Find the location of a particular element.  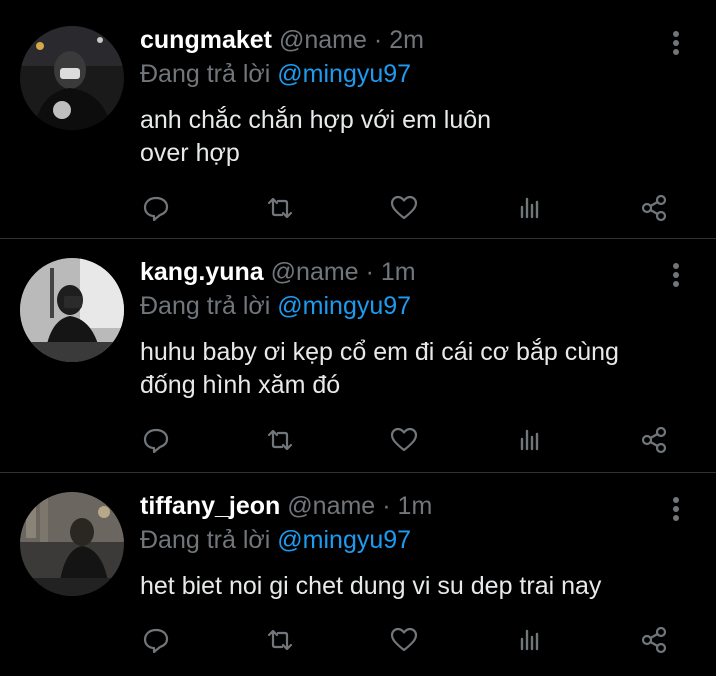

timestamp: 2m is located at coordinates (406, 40).